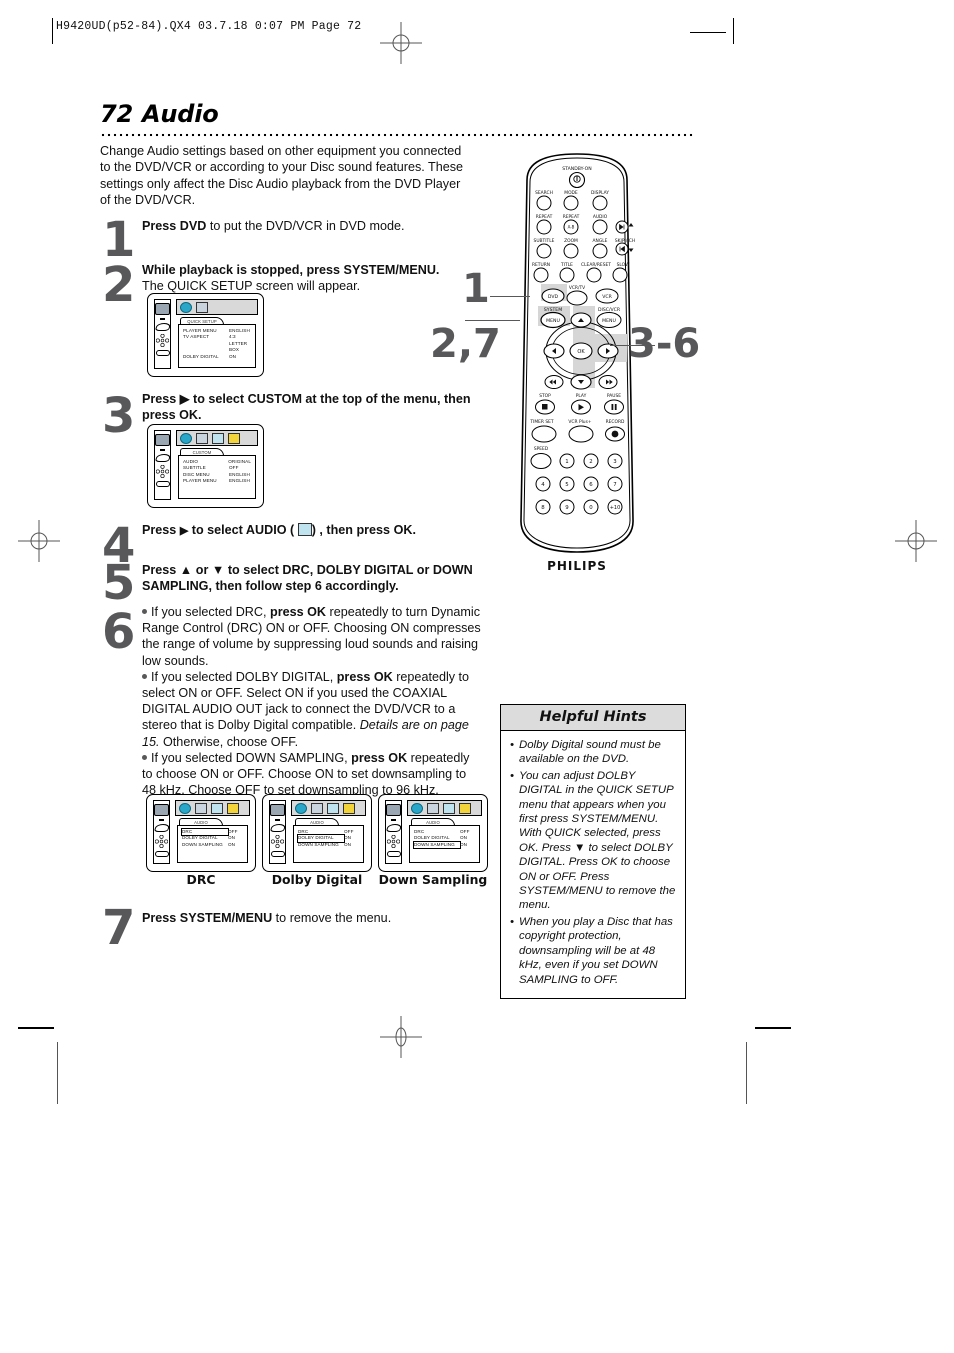 The height and width of the screenshot is (1353, 954). I want to click on osd-row-value: 4:3 LETTER BOX, so click(238, 343).